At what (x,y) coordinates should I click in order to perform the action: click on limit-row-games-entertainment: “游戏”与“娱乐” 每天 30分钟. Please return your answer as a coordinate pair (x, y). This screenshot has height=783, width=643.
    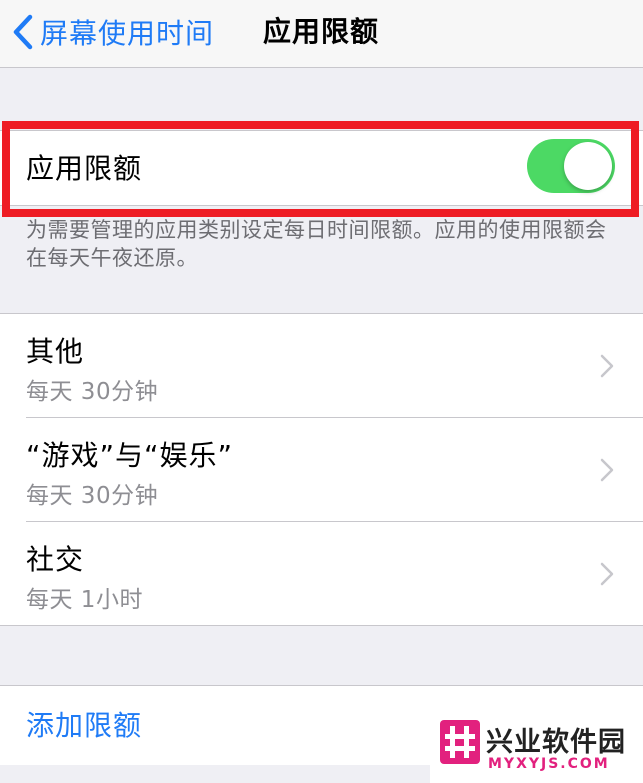
    Looking at the image, I should click on (321, 470).